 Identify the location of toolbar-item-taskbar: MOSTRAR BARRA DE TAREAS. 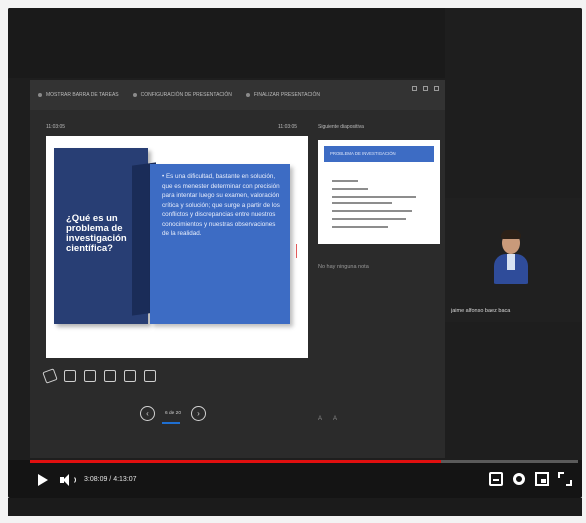
(78, 95).